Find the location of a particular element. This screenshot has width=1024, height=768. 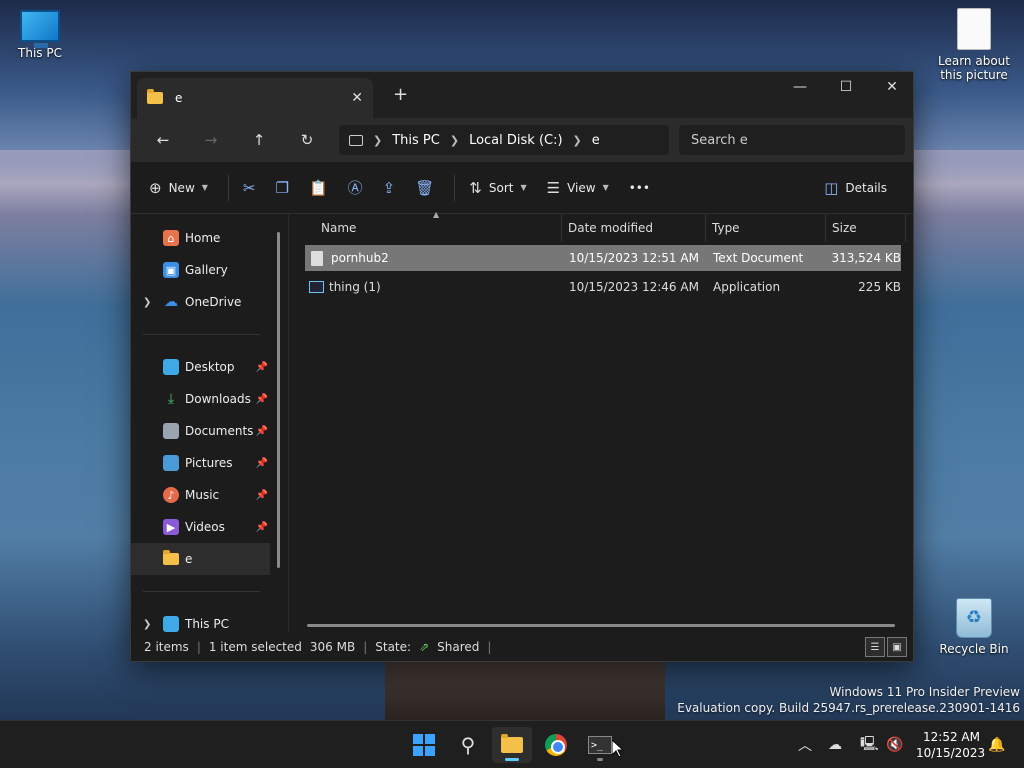

taskbar-chrome is located at coordinates (556, 745).